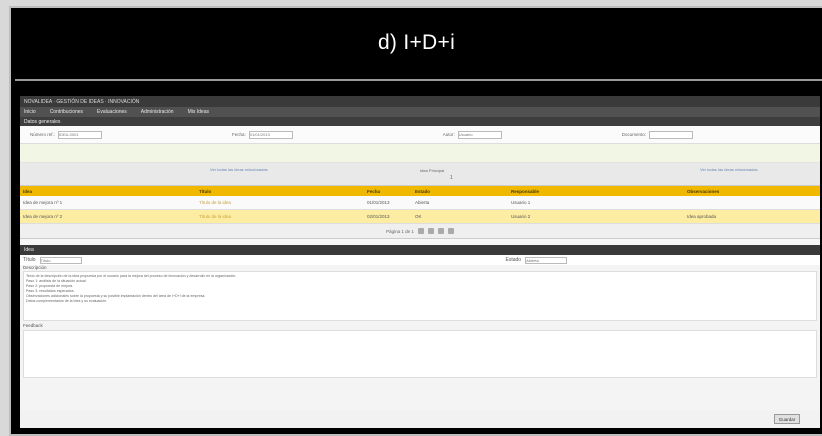  I want to click on cell-date: 02/01/2013, so click(388, 216).